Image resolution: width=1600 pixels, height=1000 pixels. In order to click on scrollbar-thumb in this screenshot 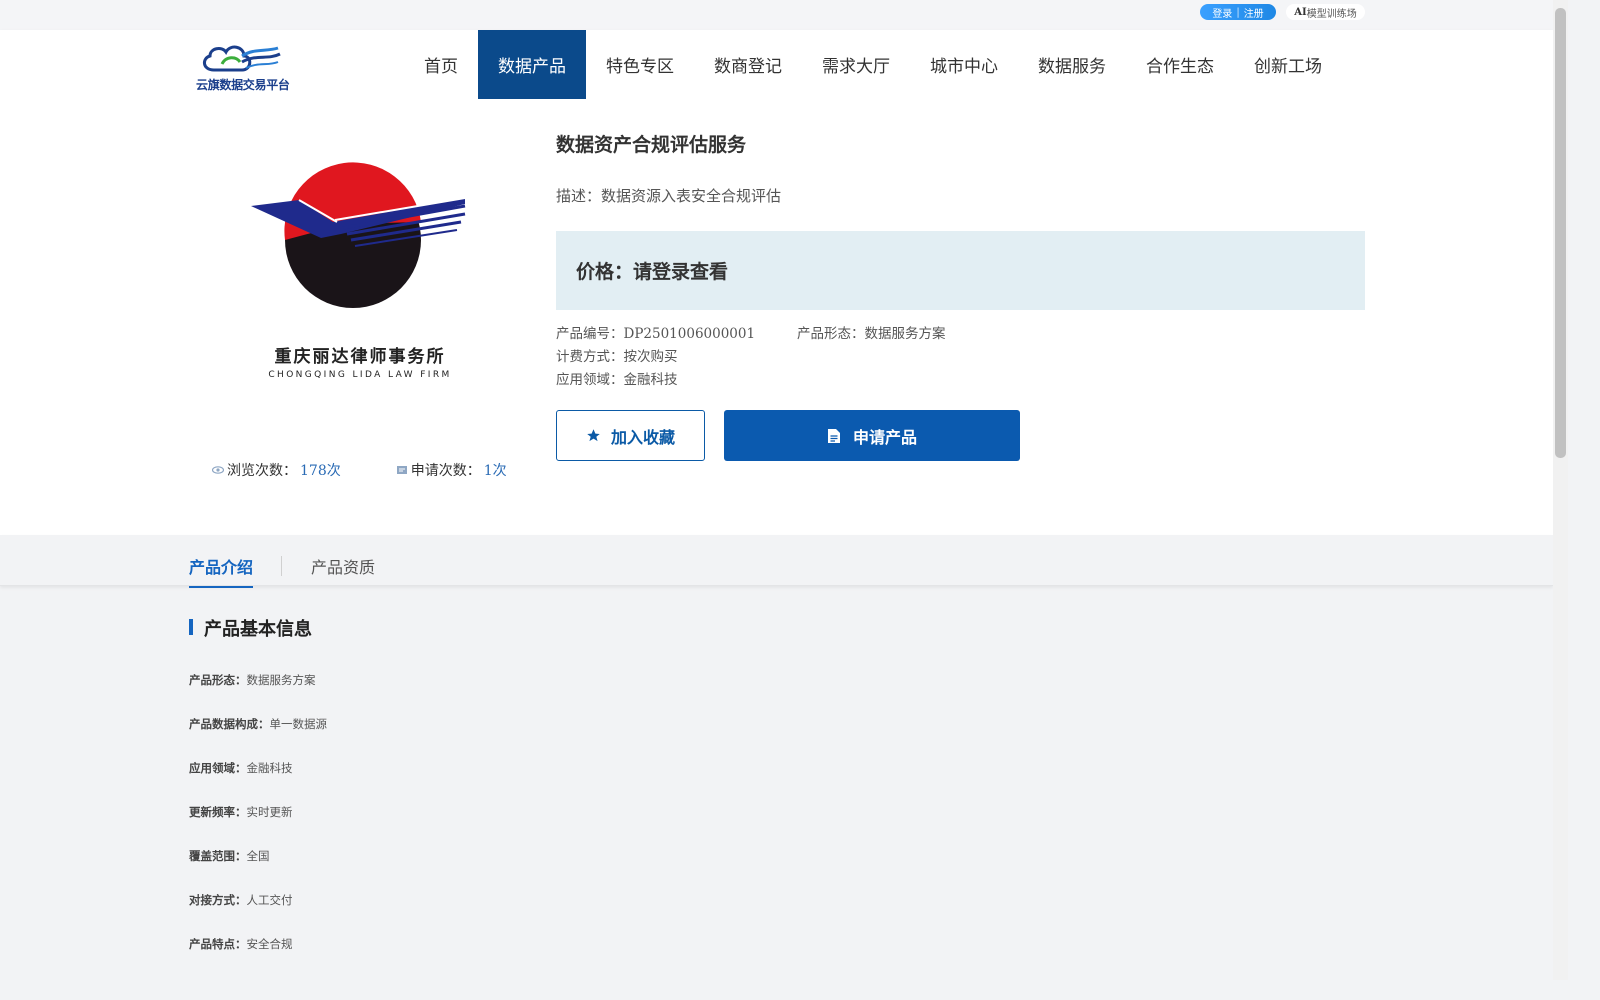, I will do `click(1560, 233)`.